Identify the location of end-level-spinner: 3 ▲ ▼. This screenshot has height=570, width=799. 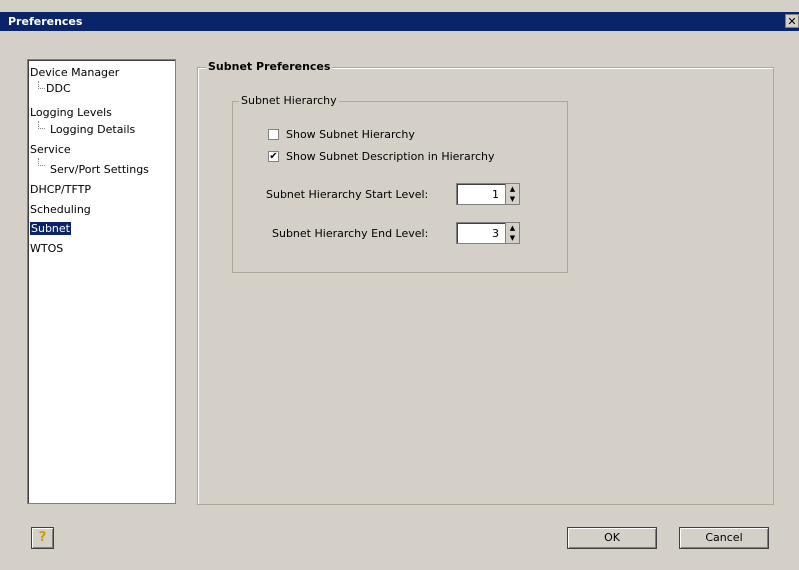
(488, 233).